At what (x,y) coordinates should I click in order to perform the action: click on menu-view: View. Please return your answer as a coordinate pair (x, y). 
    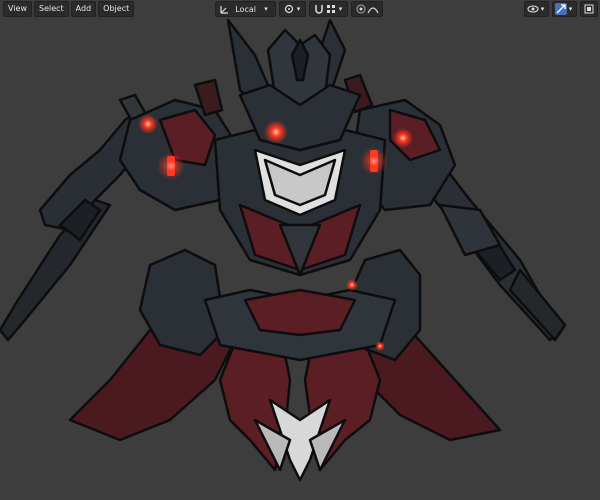
    Looking at the image, I should click on (17, 9).